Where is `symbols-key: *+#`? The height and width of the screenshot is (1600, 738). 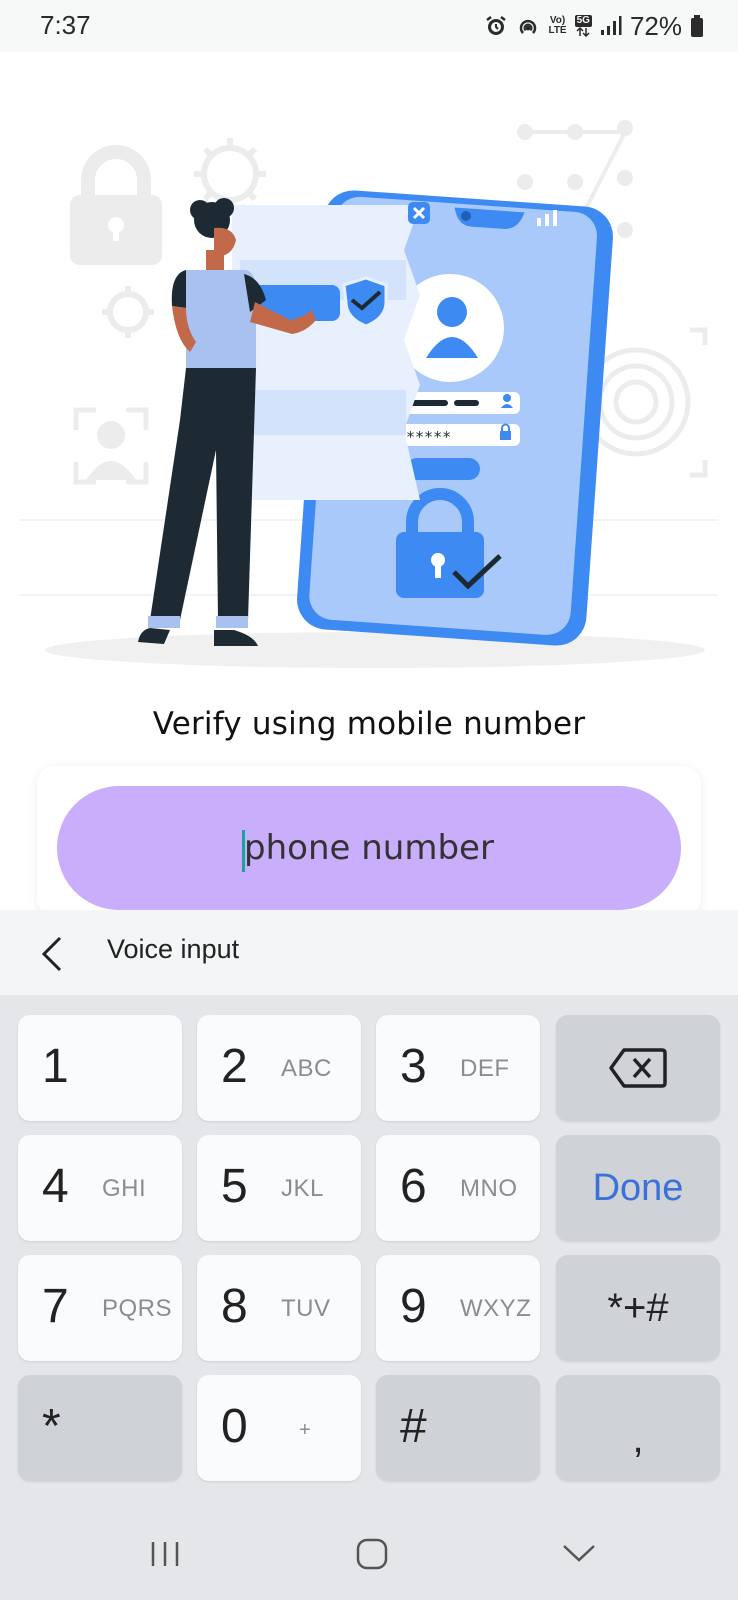 symbols-key: *+# is located at coordinates (638, 1308).